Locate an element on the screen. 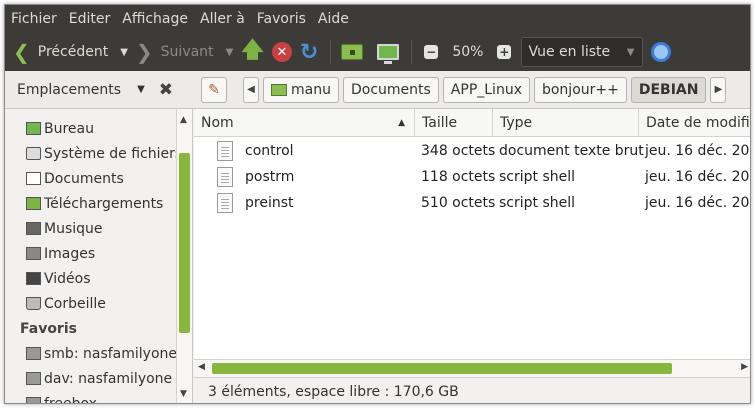 Image resolution: width=755 pixels, height=408 pixels. status-text: 3 éléments, espace libre : 170,6 GB is located at coordinates (333, 391).